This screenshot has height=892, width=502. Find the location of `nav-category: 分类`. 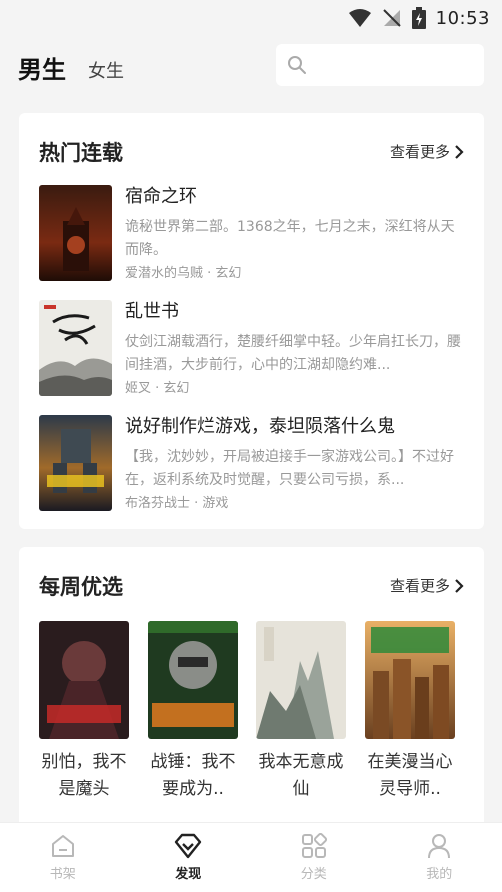

nav-category: 分类 is located at coordinates (314, 857).